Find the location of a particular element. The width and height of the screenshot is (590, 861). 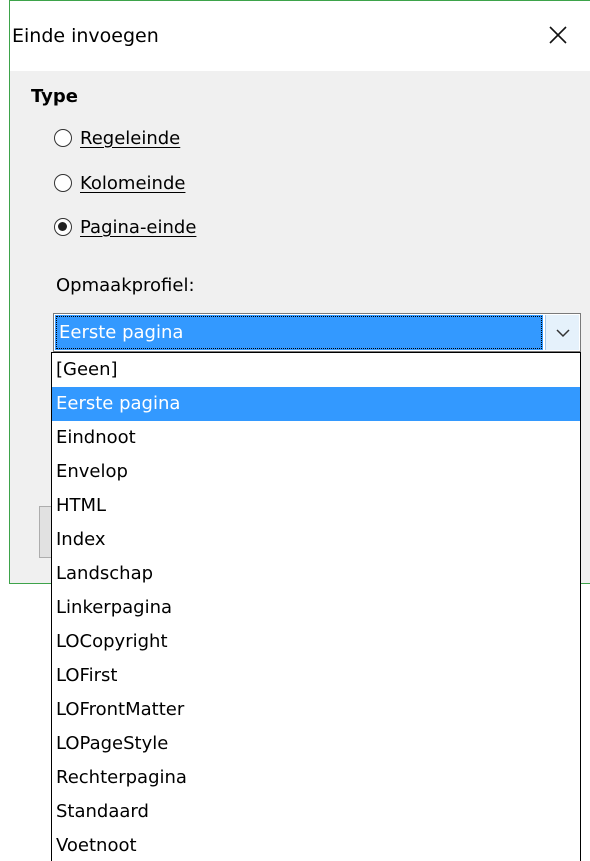

style-combobox: Eerste pagina is located at coordinates (317, 332).